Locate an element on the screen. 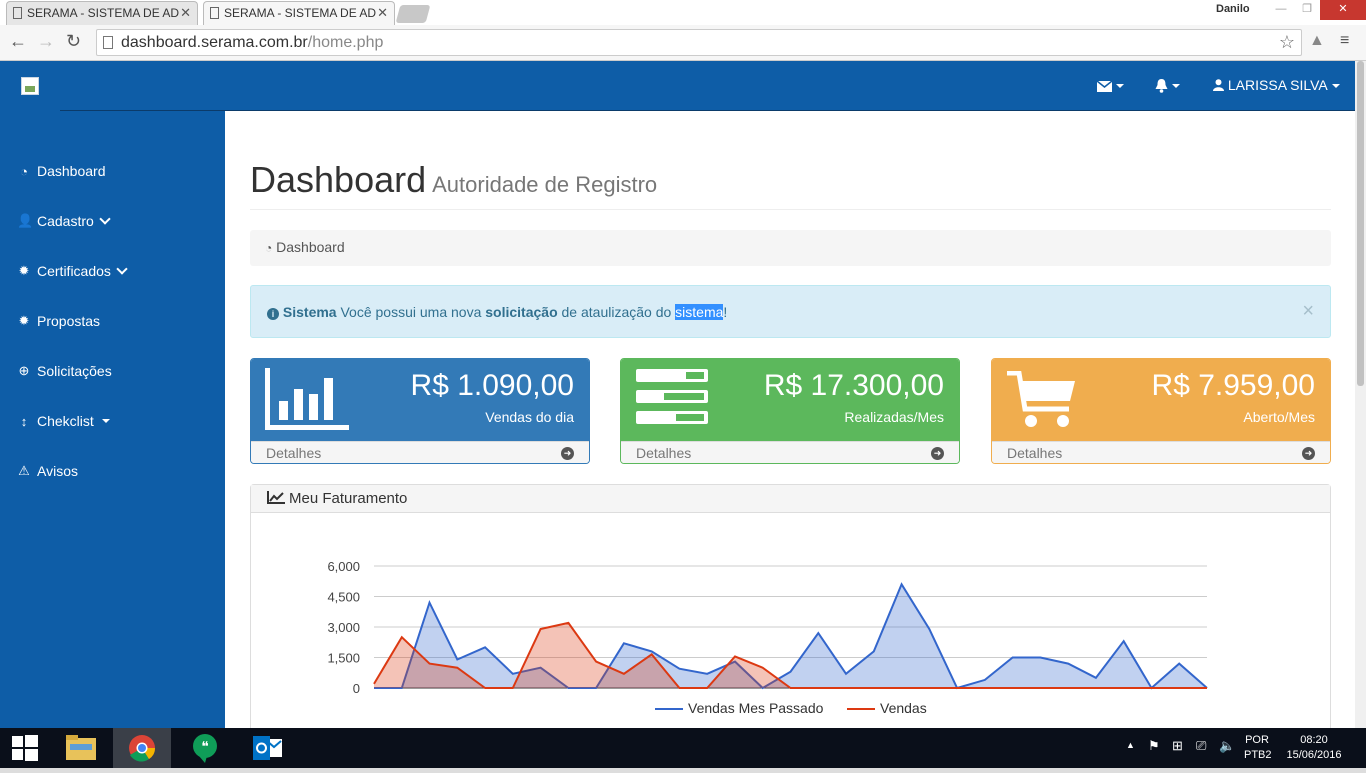  warning-icon: ⚠ is located at coordinates (24, 470).